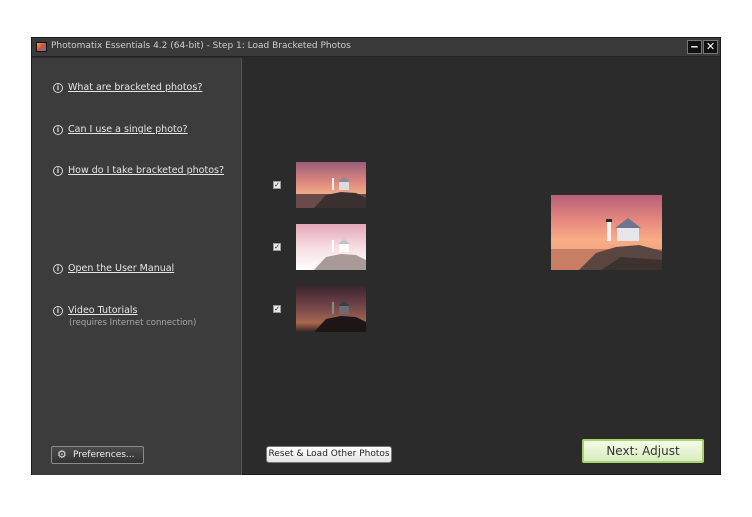 This screenshot has height=517, width=752. What do you see at coordinates (606, 232) in the screenshot?
I see `merged-preview-image` at bounding box center [606, 232].